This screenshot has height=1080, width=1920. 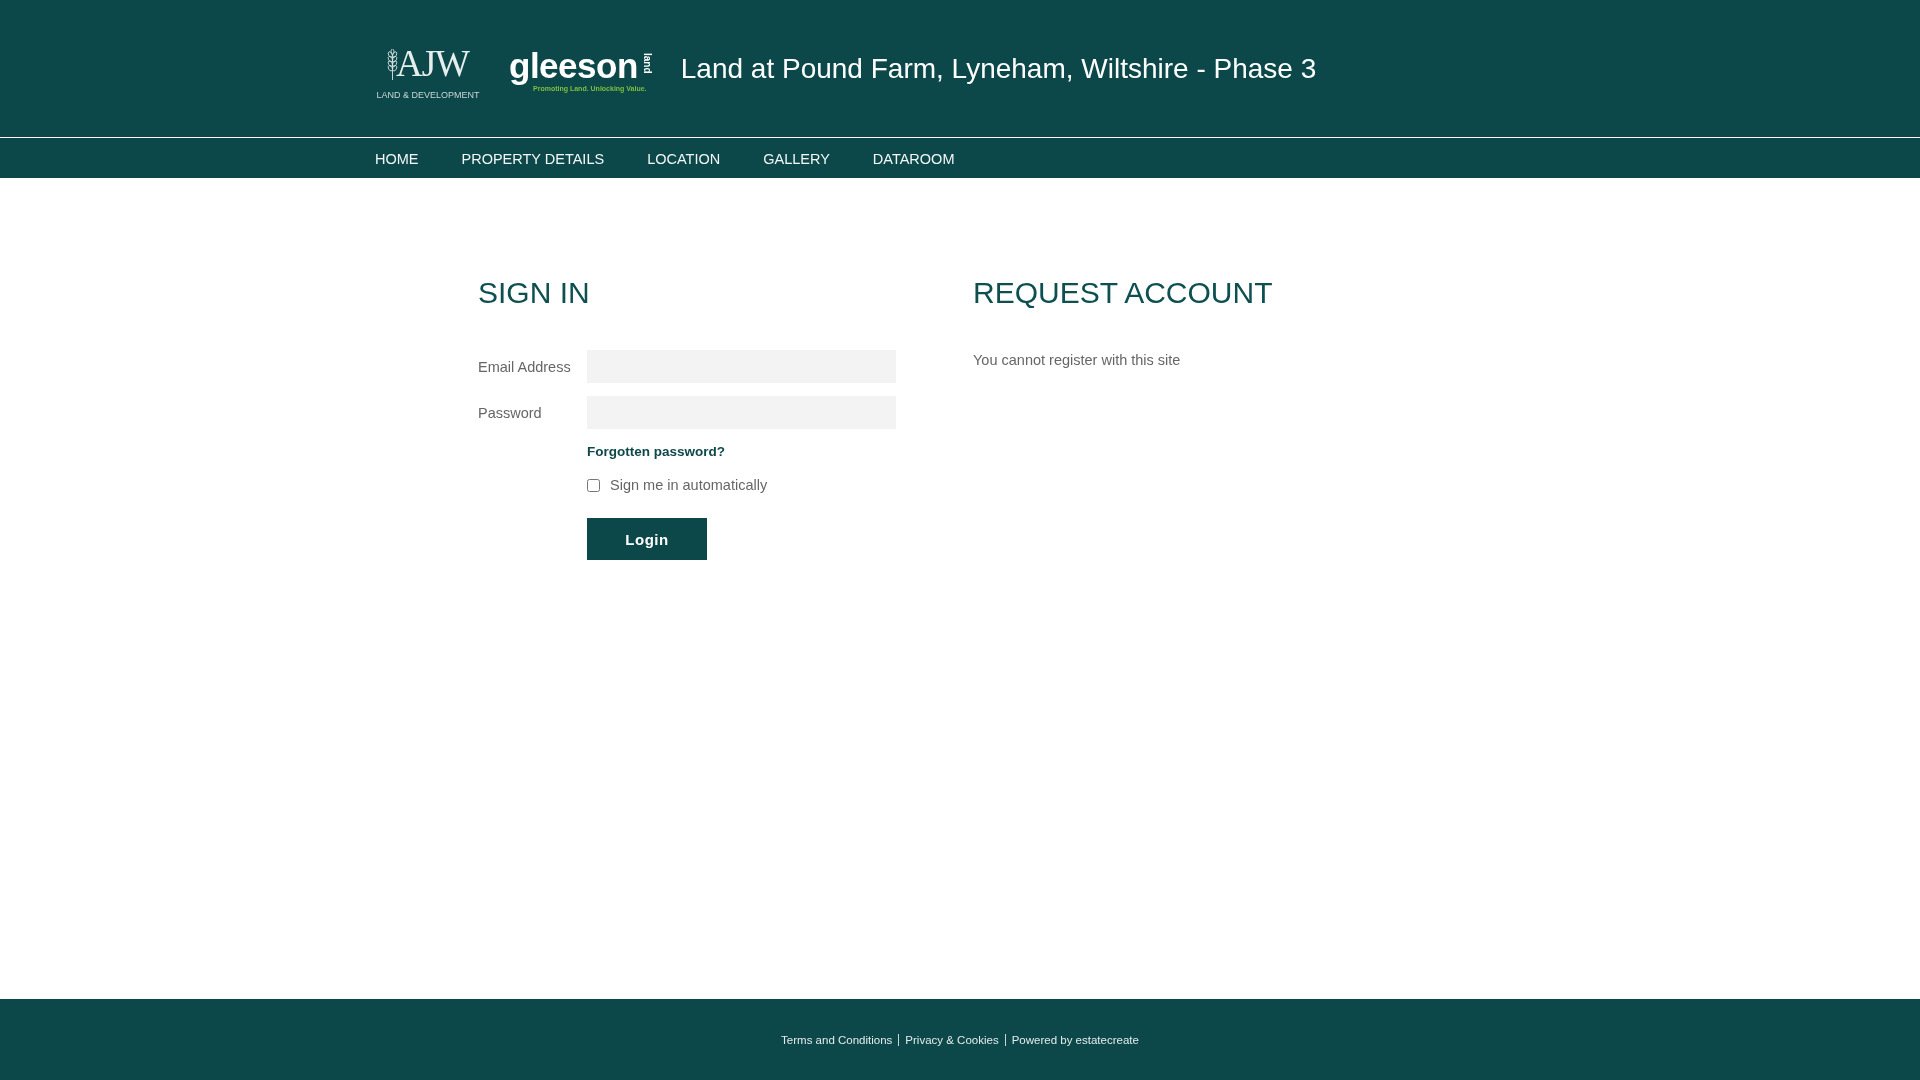 I want to click on info-text: You cannot register with this site, so click(x=1077, y=360).